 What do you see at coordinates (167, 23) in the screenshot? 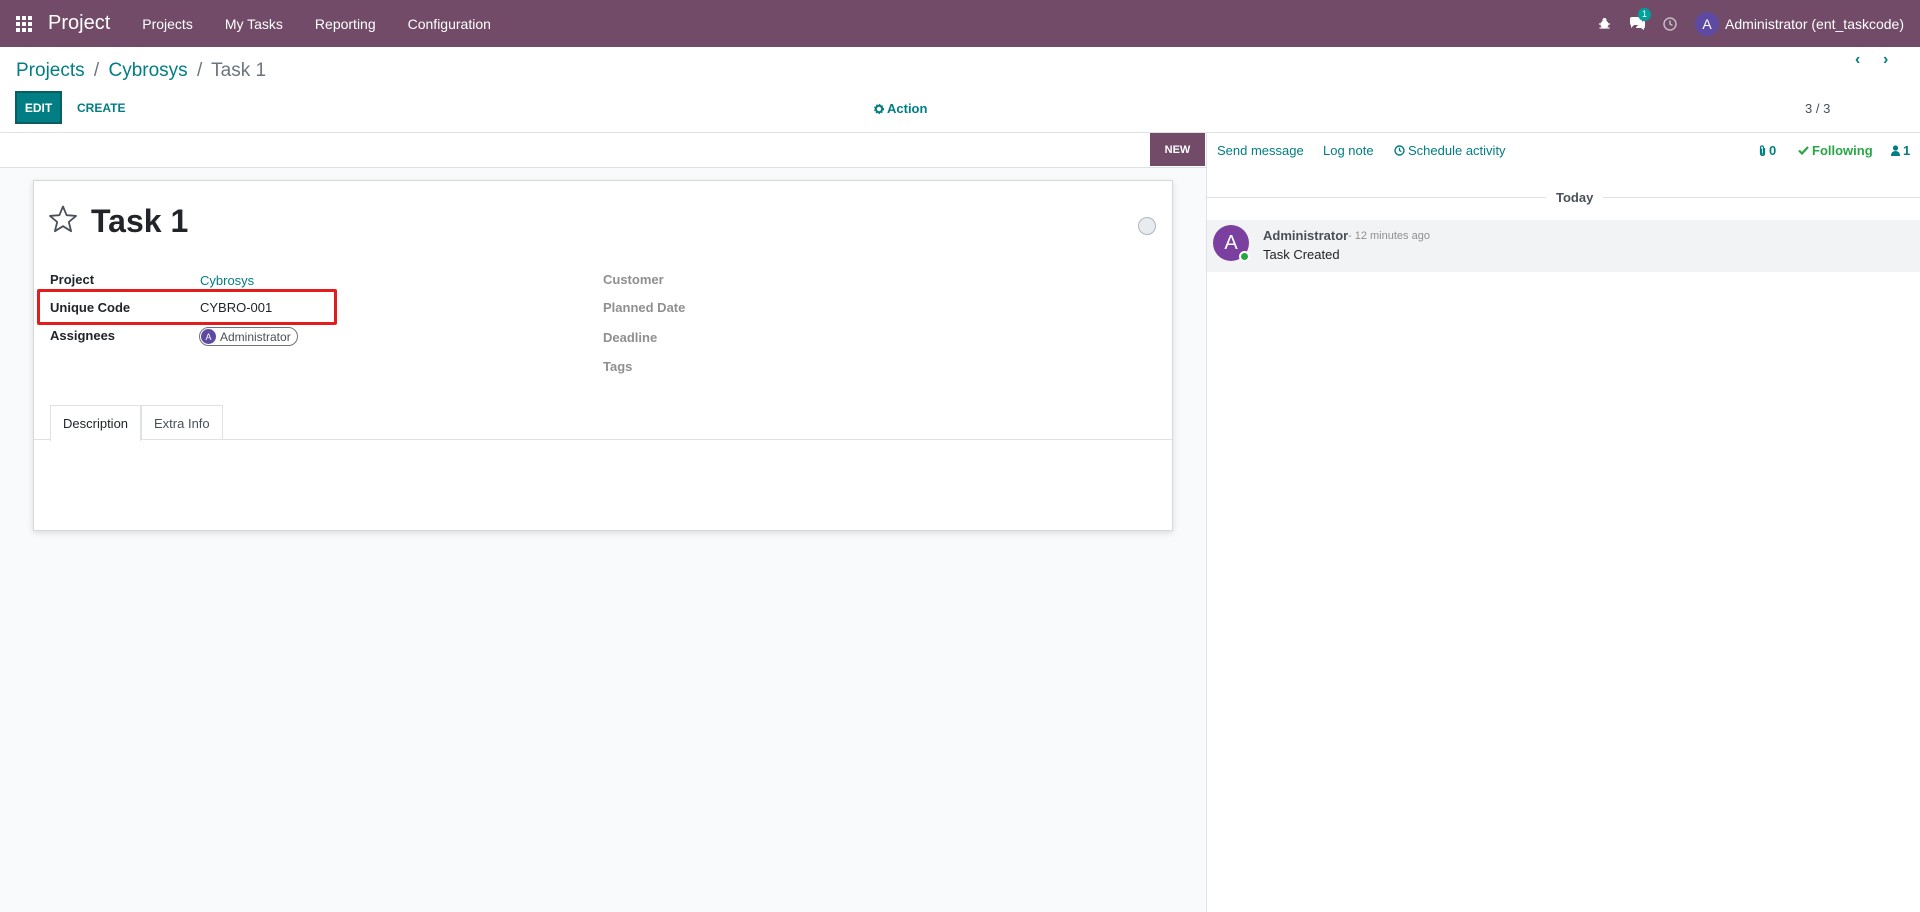
I see `menu-projects: Projects` at bounding box center [167, 23].